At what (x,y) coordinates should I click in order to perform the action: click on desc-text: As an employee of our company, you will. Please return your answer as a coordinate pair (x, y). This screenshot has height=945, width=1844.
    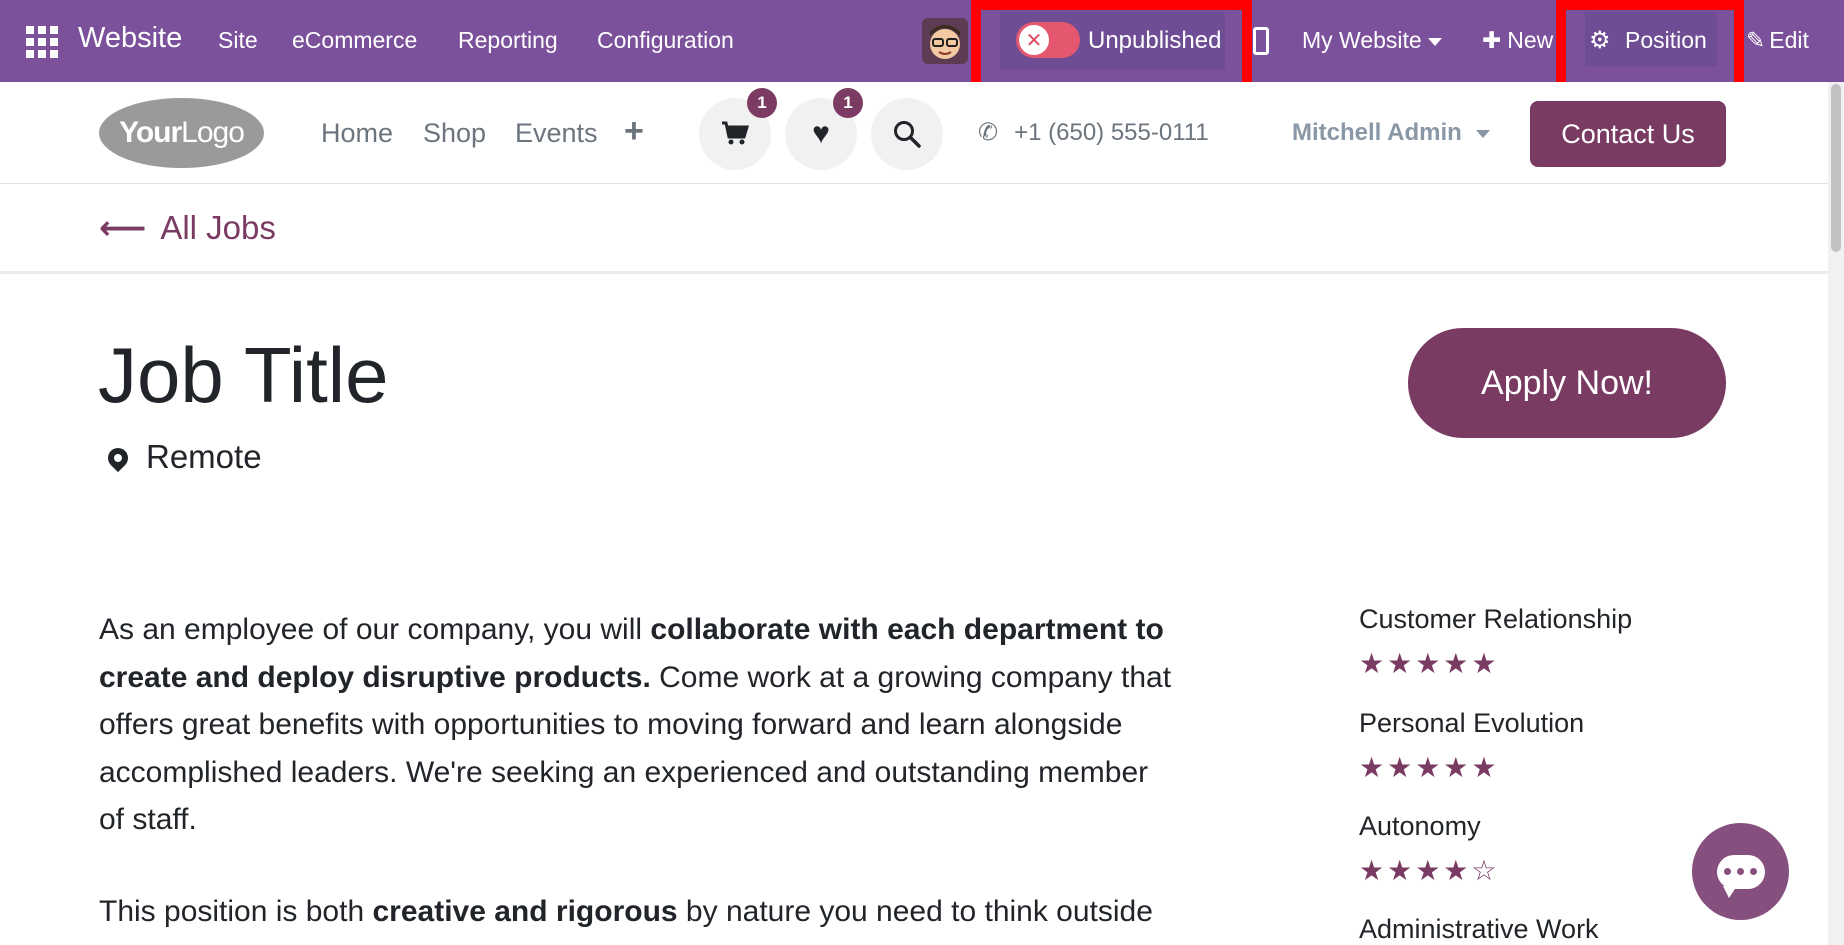
    Looking at the image, I should click on (375, 629).